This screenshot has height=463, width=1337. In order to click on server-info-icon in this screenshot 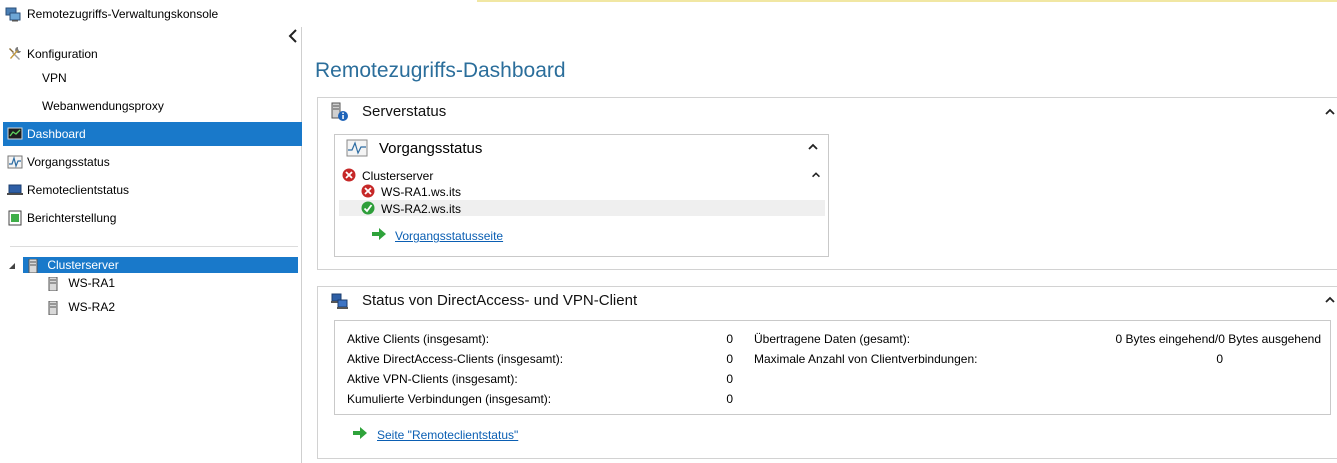, I will do `click(339, 111)`.